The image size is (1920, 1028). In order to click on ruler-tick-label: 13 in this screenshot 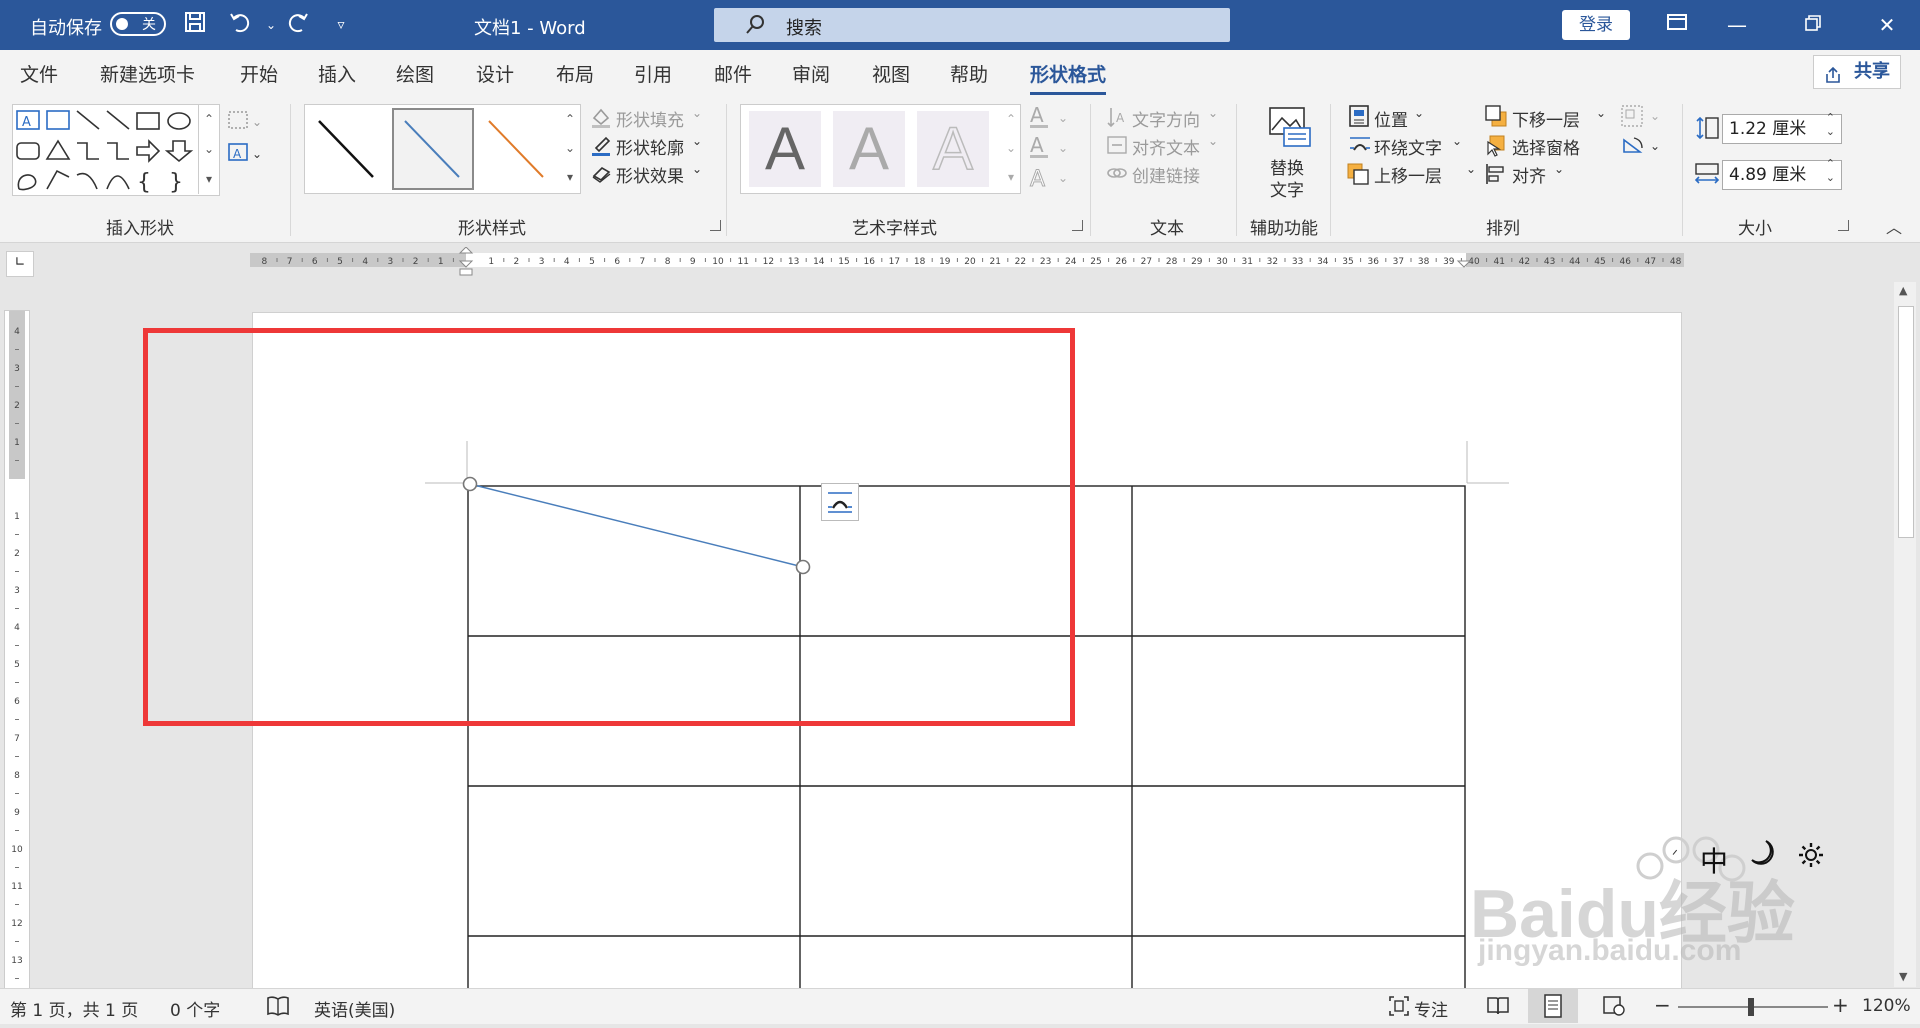, I will do `click(793, 262)`.